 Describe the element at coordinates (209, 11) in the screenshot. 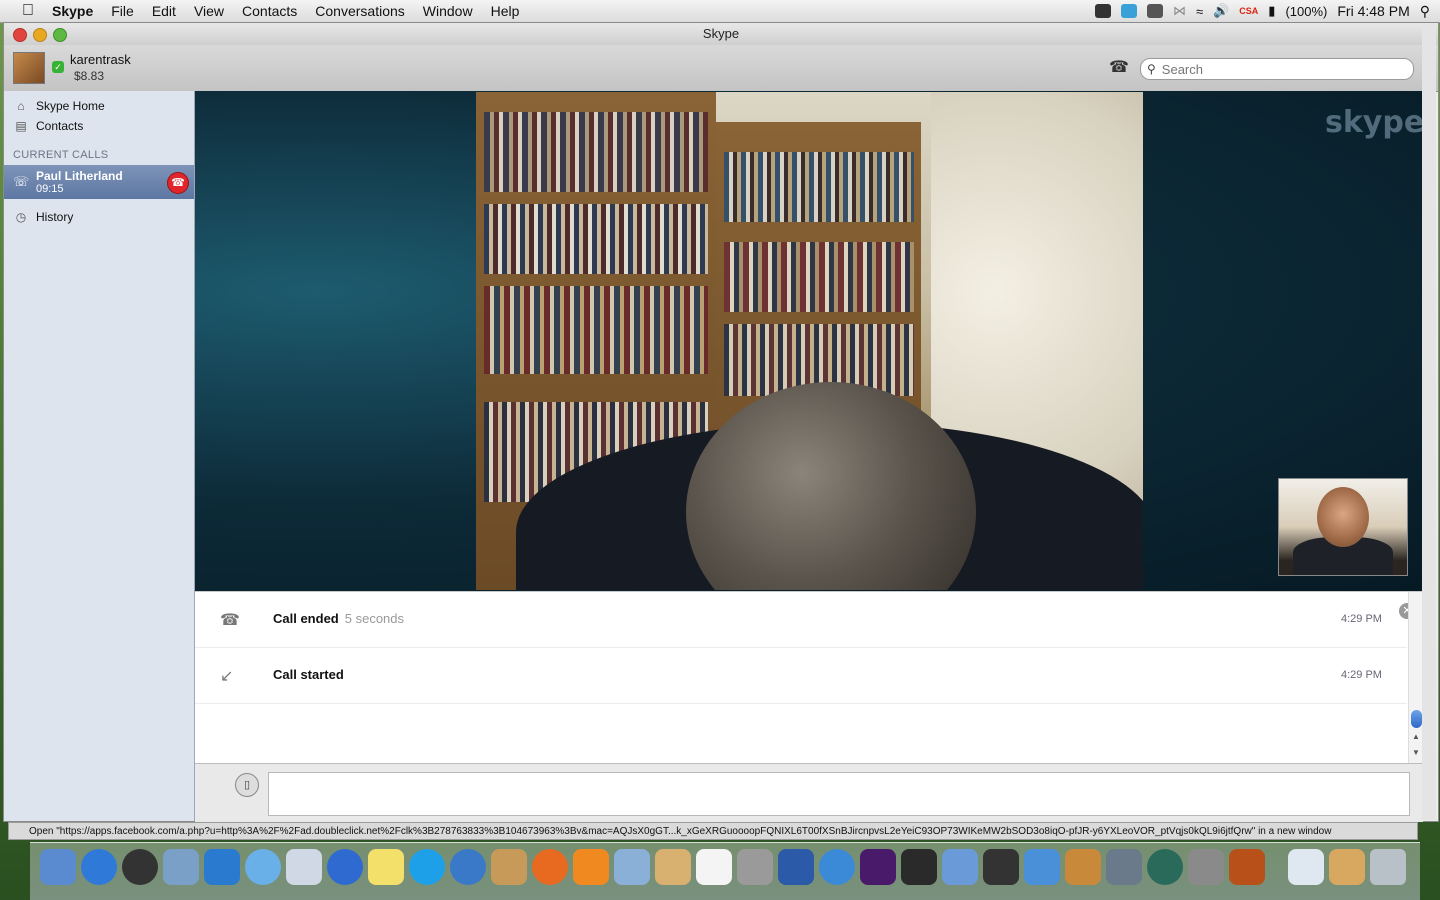

I see `menu-view: View` at that location.